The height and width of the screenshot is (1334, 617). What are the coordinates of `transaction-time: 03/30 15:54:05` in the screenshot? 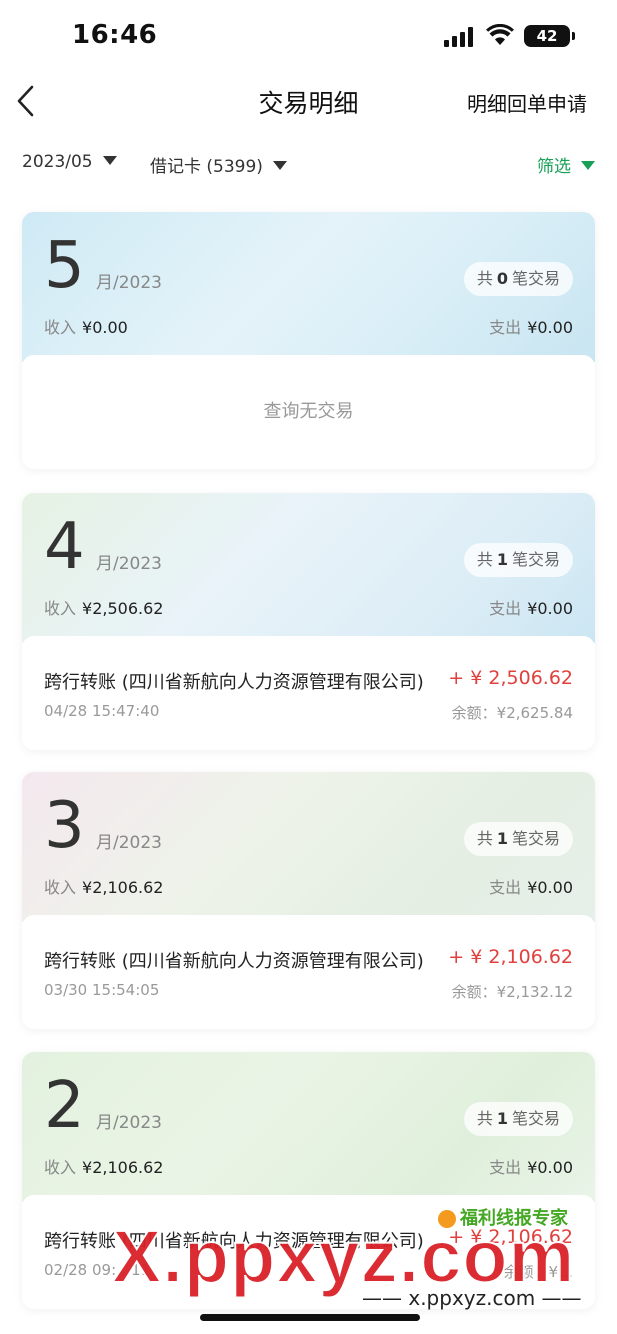 It's located at (102, 990).